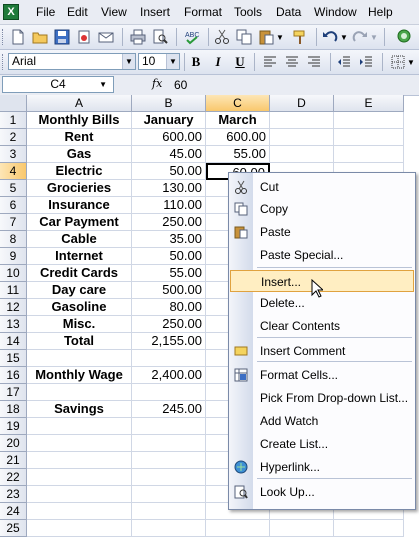 The image size is (419, 537). I want to click on cell-a12: Gasoline, so click(79, 307).